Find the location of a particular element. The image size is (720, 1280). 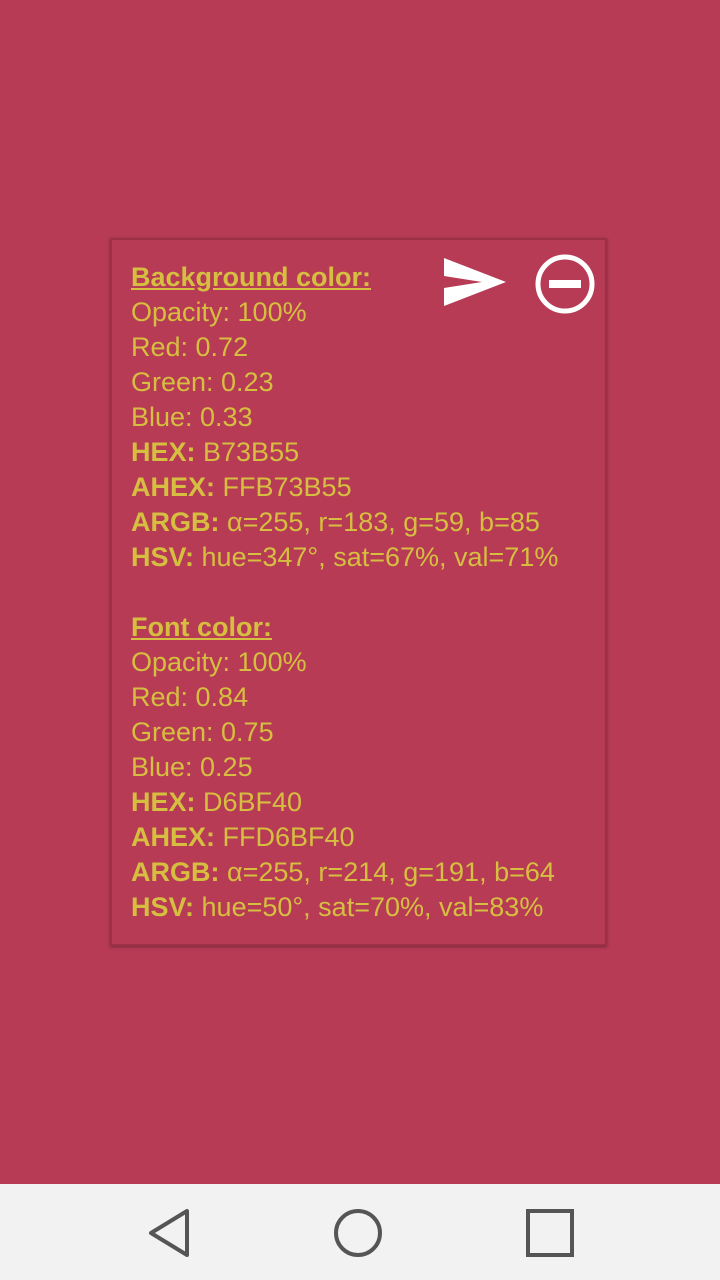

back-button is located at coordinates (170, 1233).